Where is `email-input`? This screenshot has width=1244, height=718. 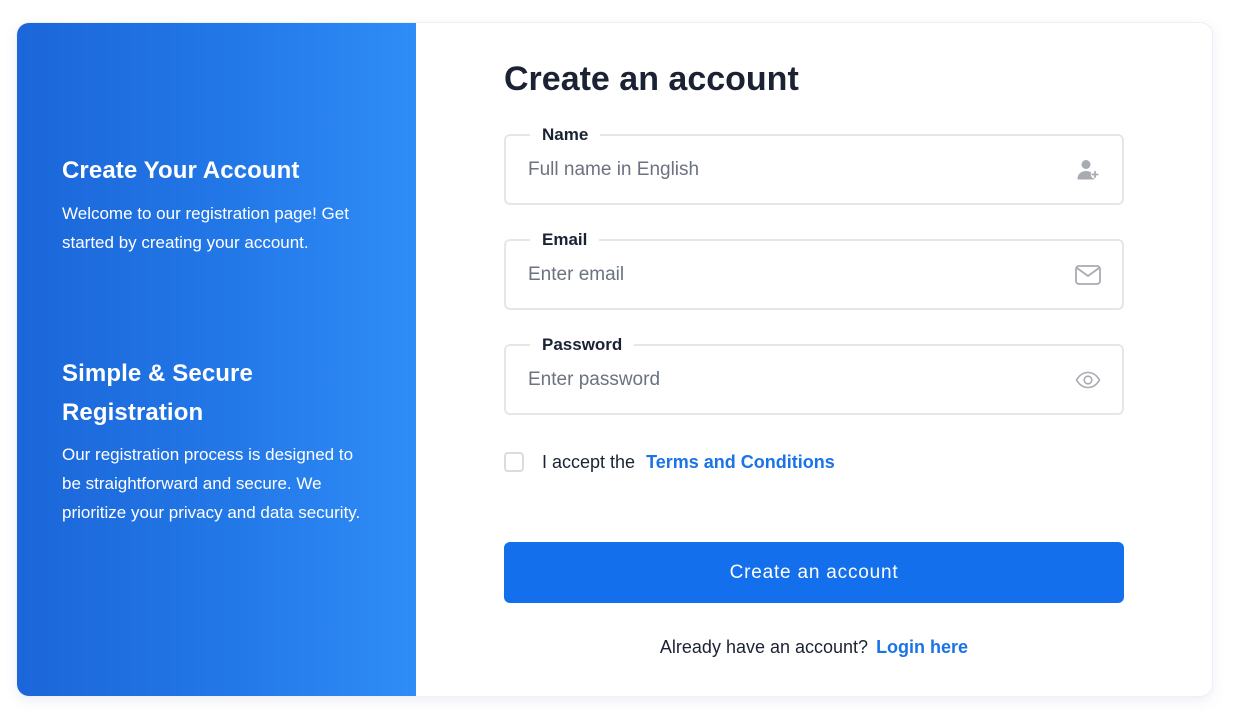
email-input is located at coordinates (788, 275).